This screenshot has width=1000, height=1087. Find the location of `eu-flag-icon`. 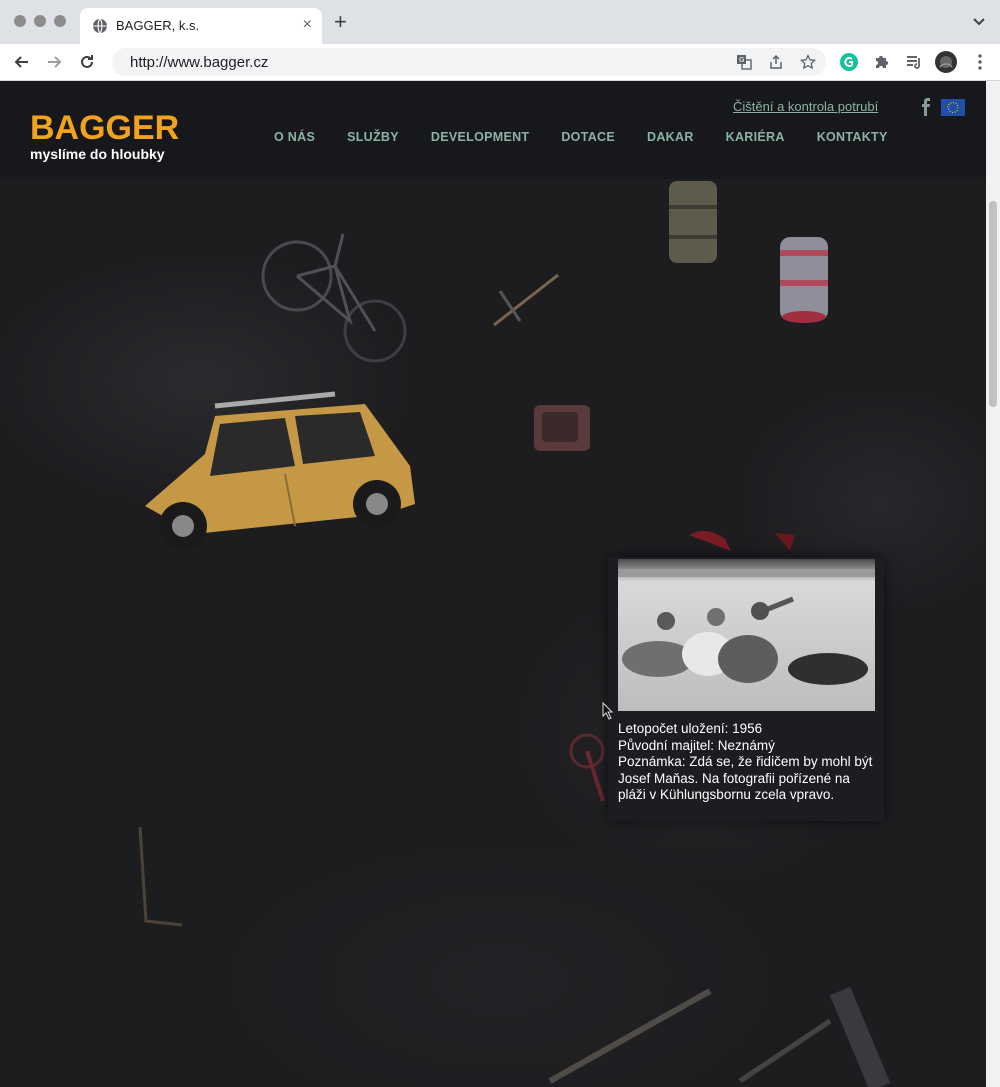

eu-flag-icon is located at coordinates (953, 107).